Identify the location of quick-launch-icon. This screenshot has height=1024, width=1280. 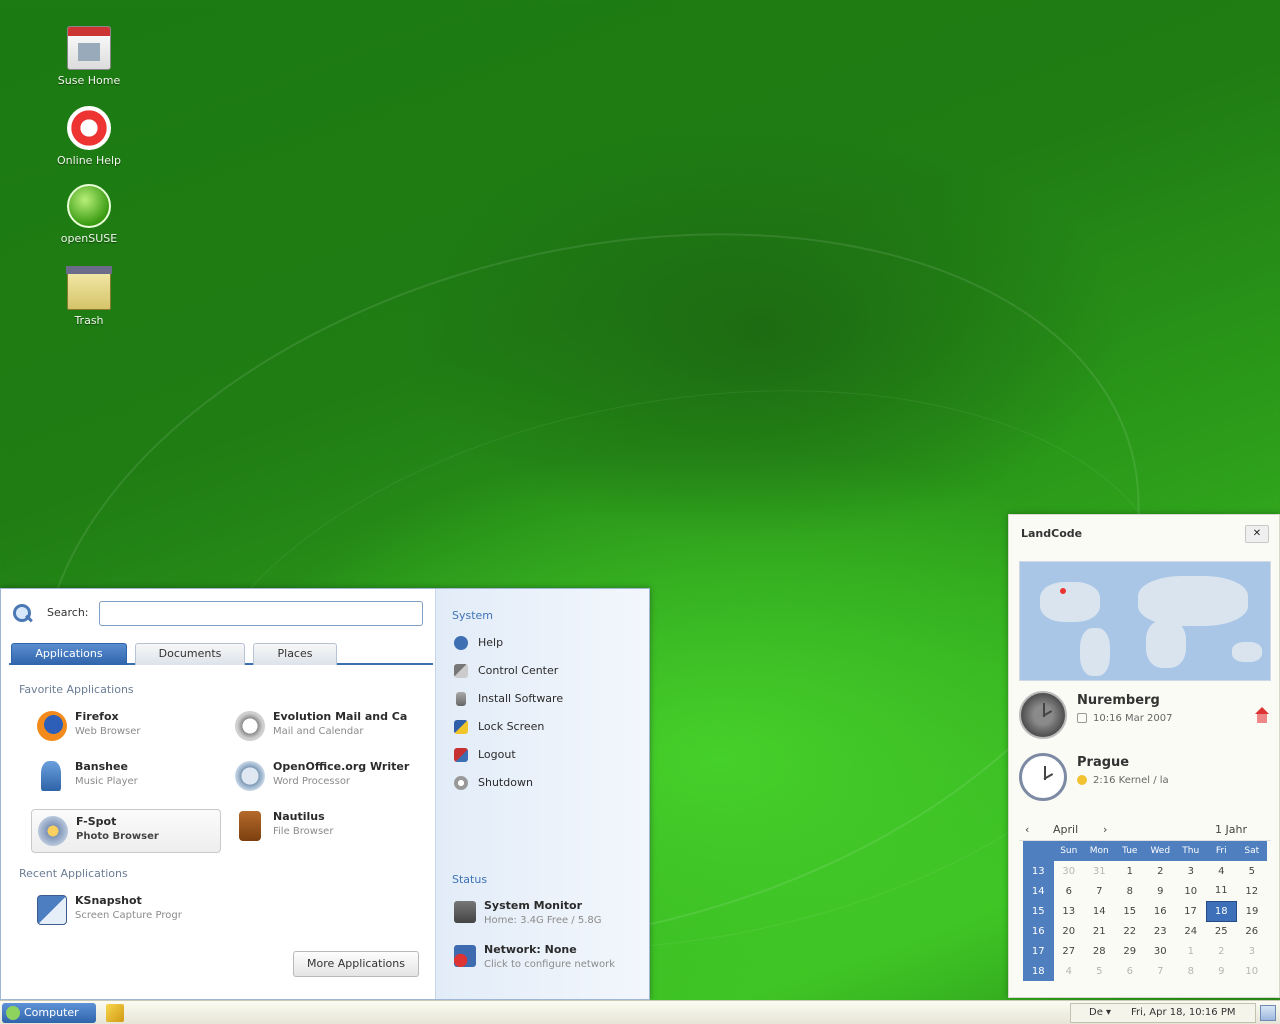
(115, 1013).